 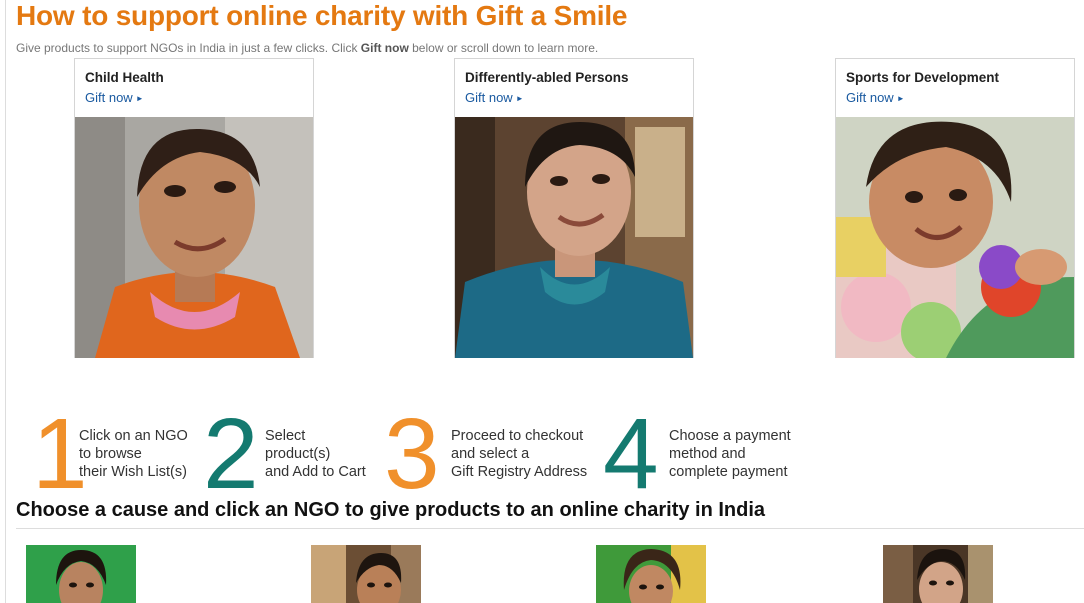 What do you see at coordinates (550, 528) in the screenshot?
I see `section-divider` at bounding box center [550, 528].